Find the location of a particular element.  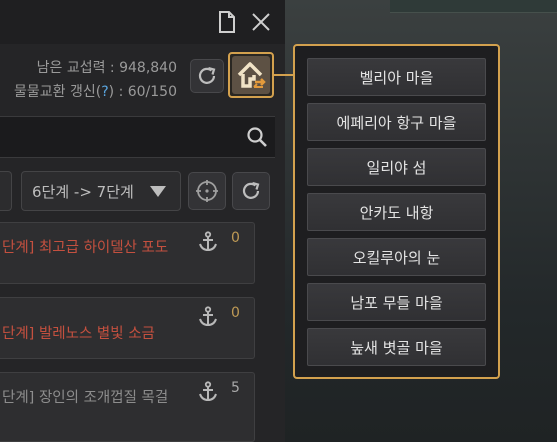

barter-refresh-suffix: ) : 60/150 is located at coordinates (142, 92).